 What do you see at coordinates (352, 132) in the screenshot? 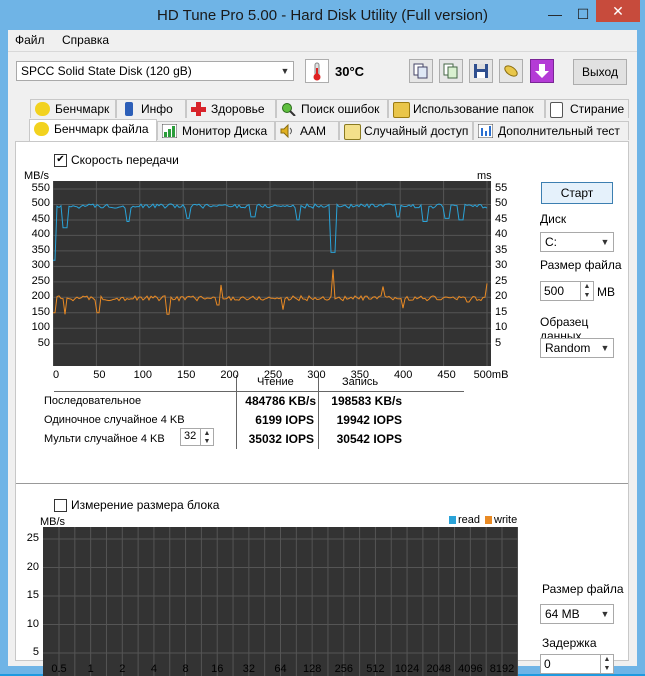
I see `random-access-icon` at bounding box center [352, 132].